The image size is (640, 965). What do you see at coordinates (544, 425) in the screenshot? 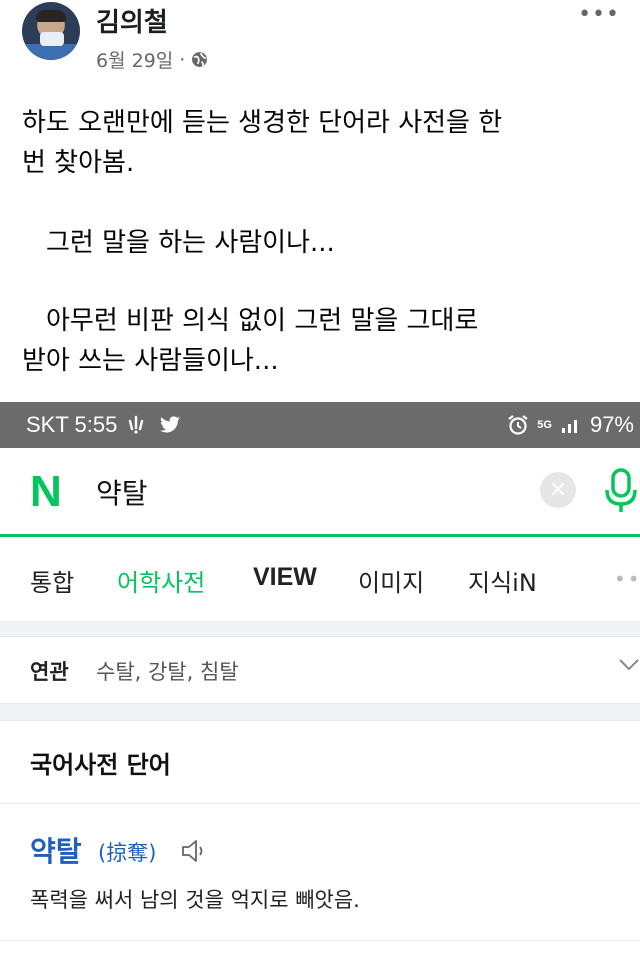
I see `network-type: 5G` at bounding box center [544, 425].